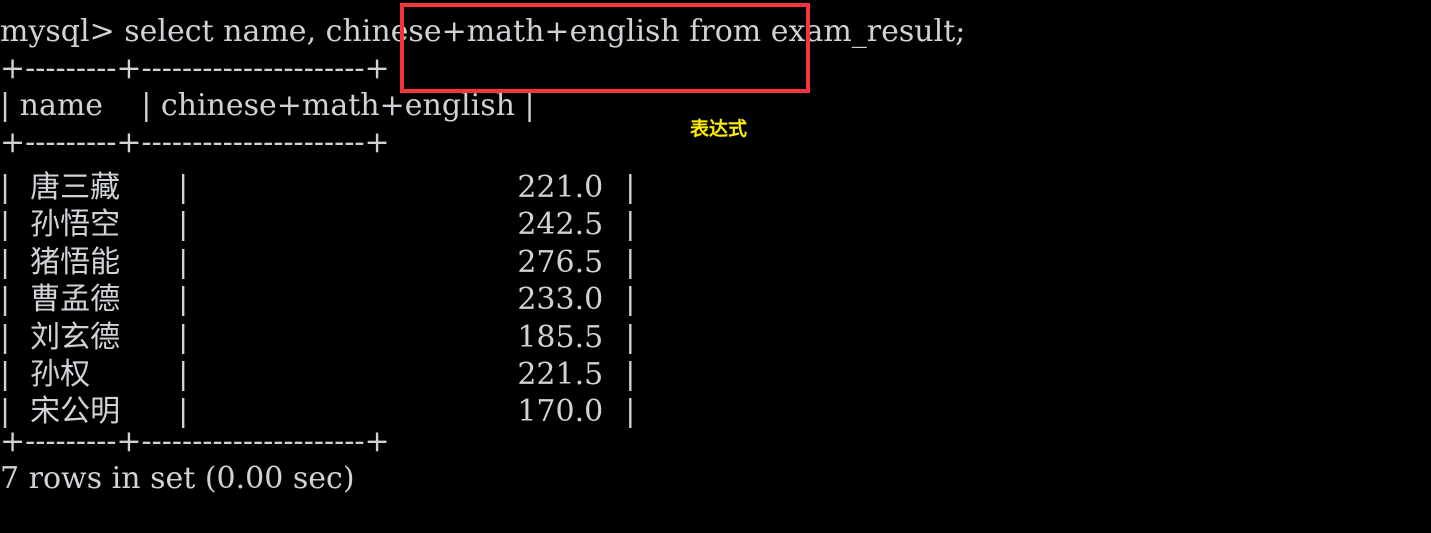  I want to click on table-header-row: | name | chinese+math+english |, so click(267, 105).